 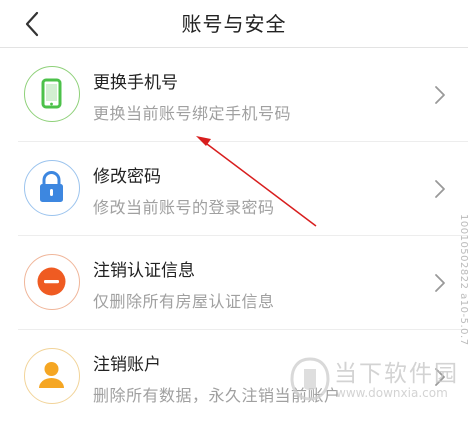 What do you see at coordinates (127, 365) in the screenshot?
I see `item-title: 注销账户` at bounding box center [127, 365].